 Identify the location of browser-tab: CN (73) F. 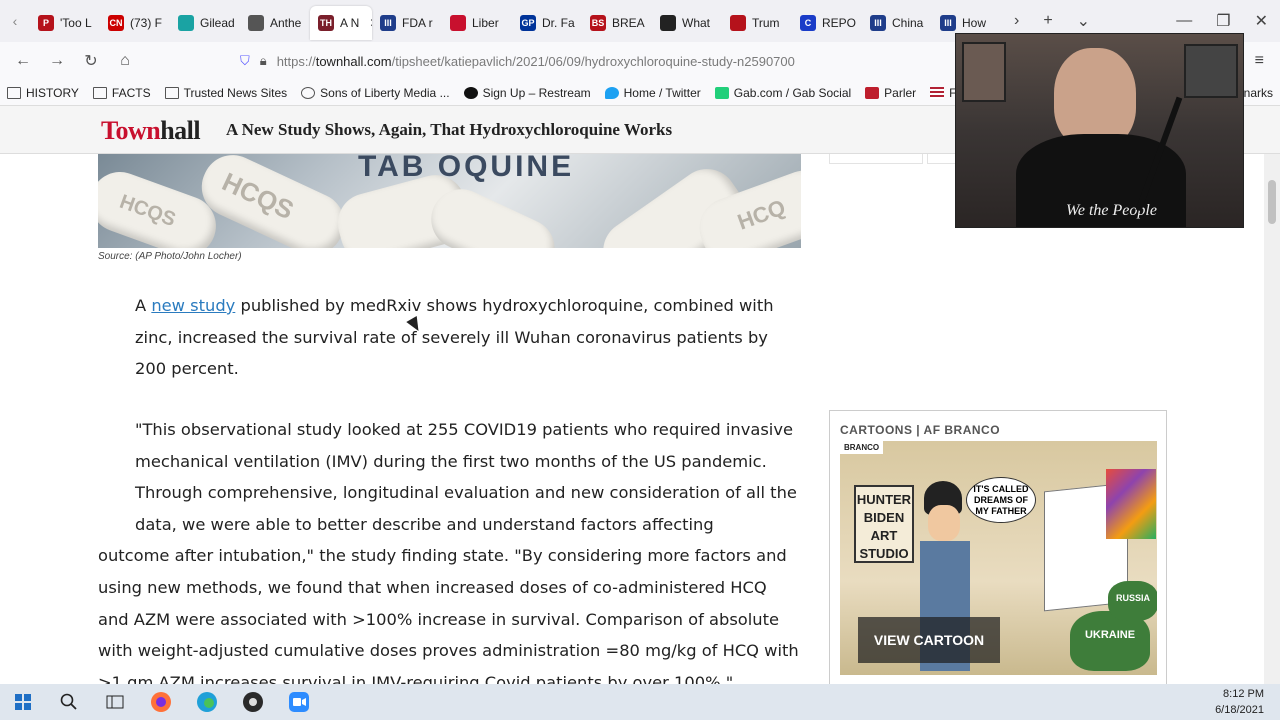
(135, 23).